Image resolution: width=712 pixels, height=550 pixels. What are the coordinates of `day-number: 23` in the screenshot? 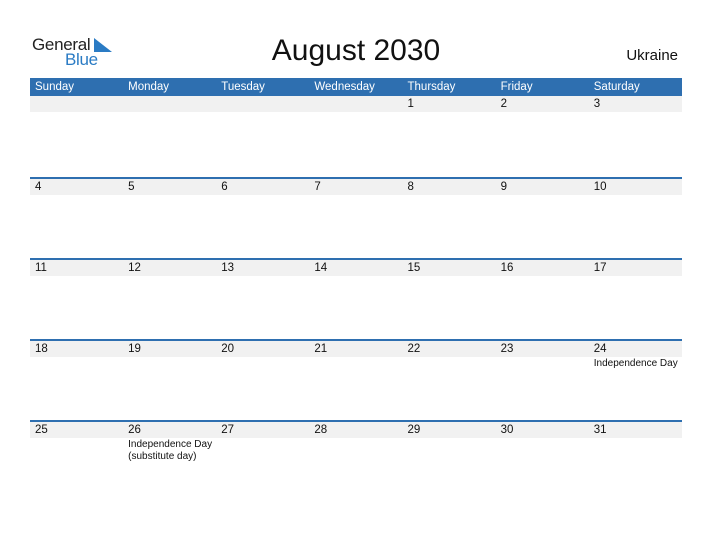 It's located at (507, 349).